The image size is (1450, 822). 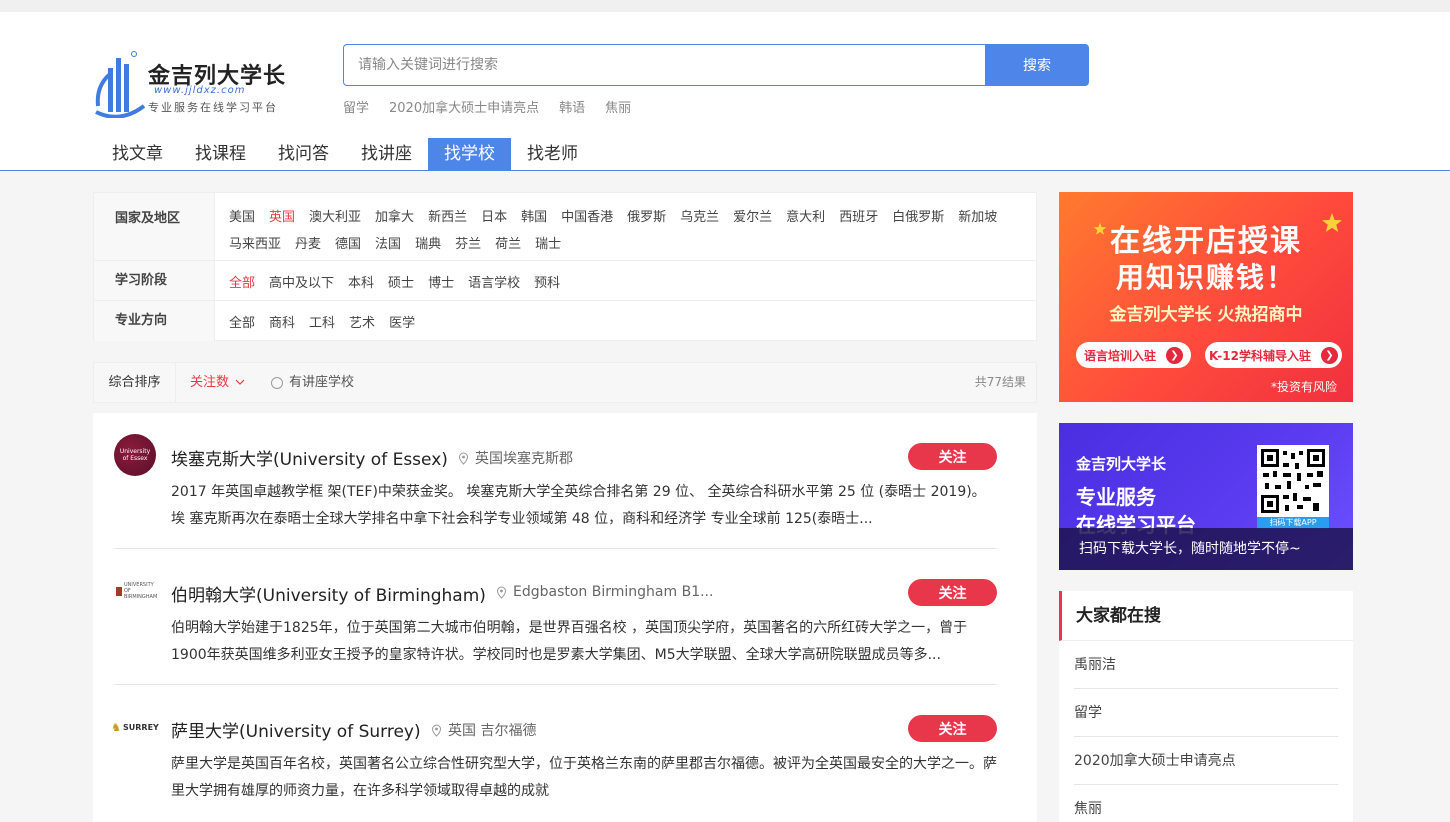 What do you see at coordinates (1116, 497) in the screenshot?
I see `ad2-line2: 专业服务` at bounding box center [1116, 497].